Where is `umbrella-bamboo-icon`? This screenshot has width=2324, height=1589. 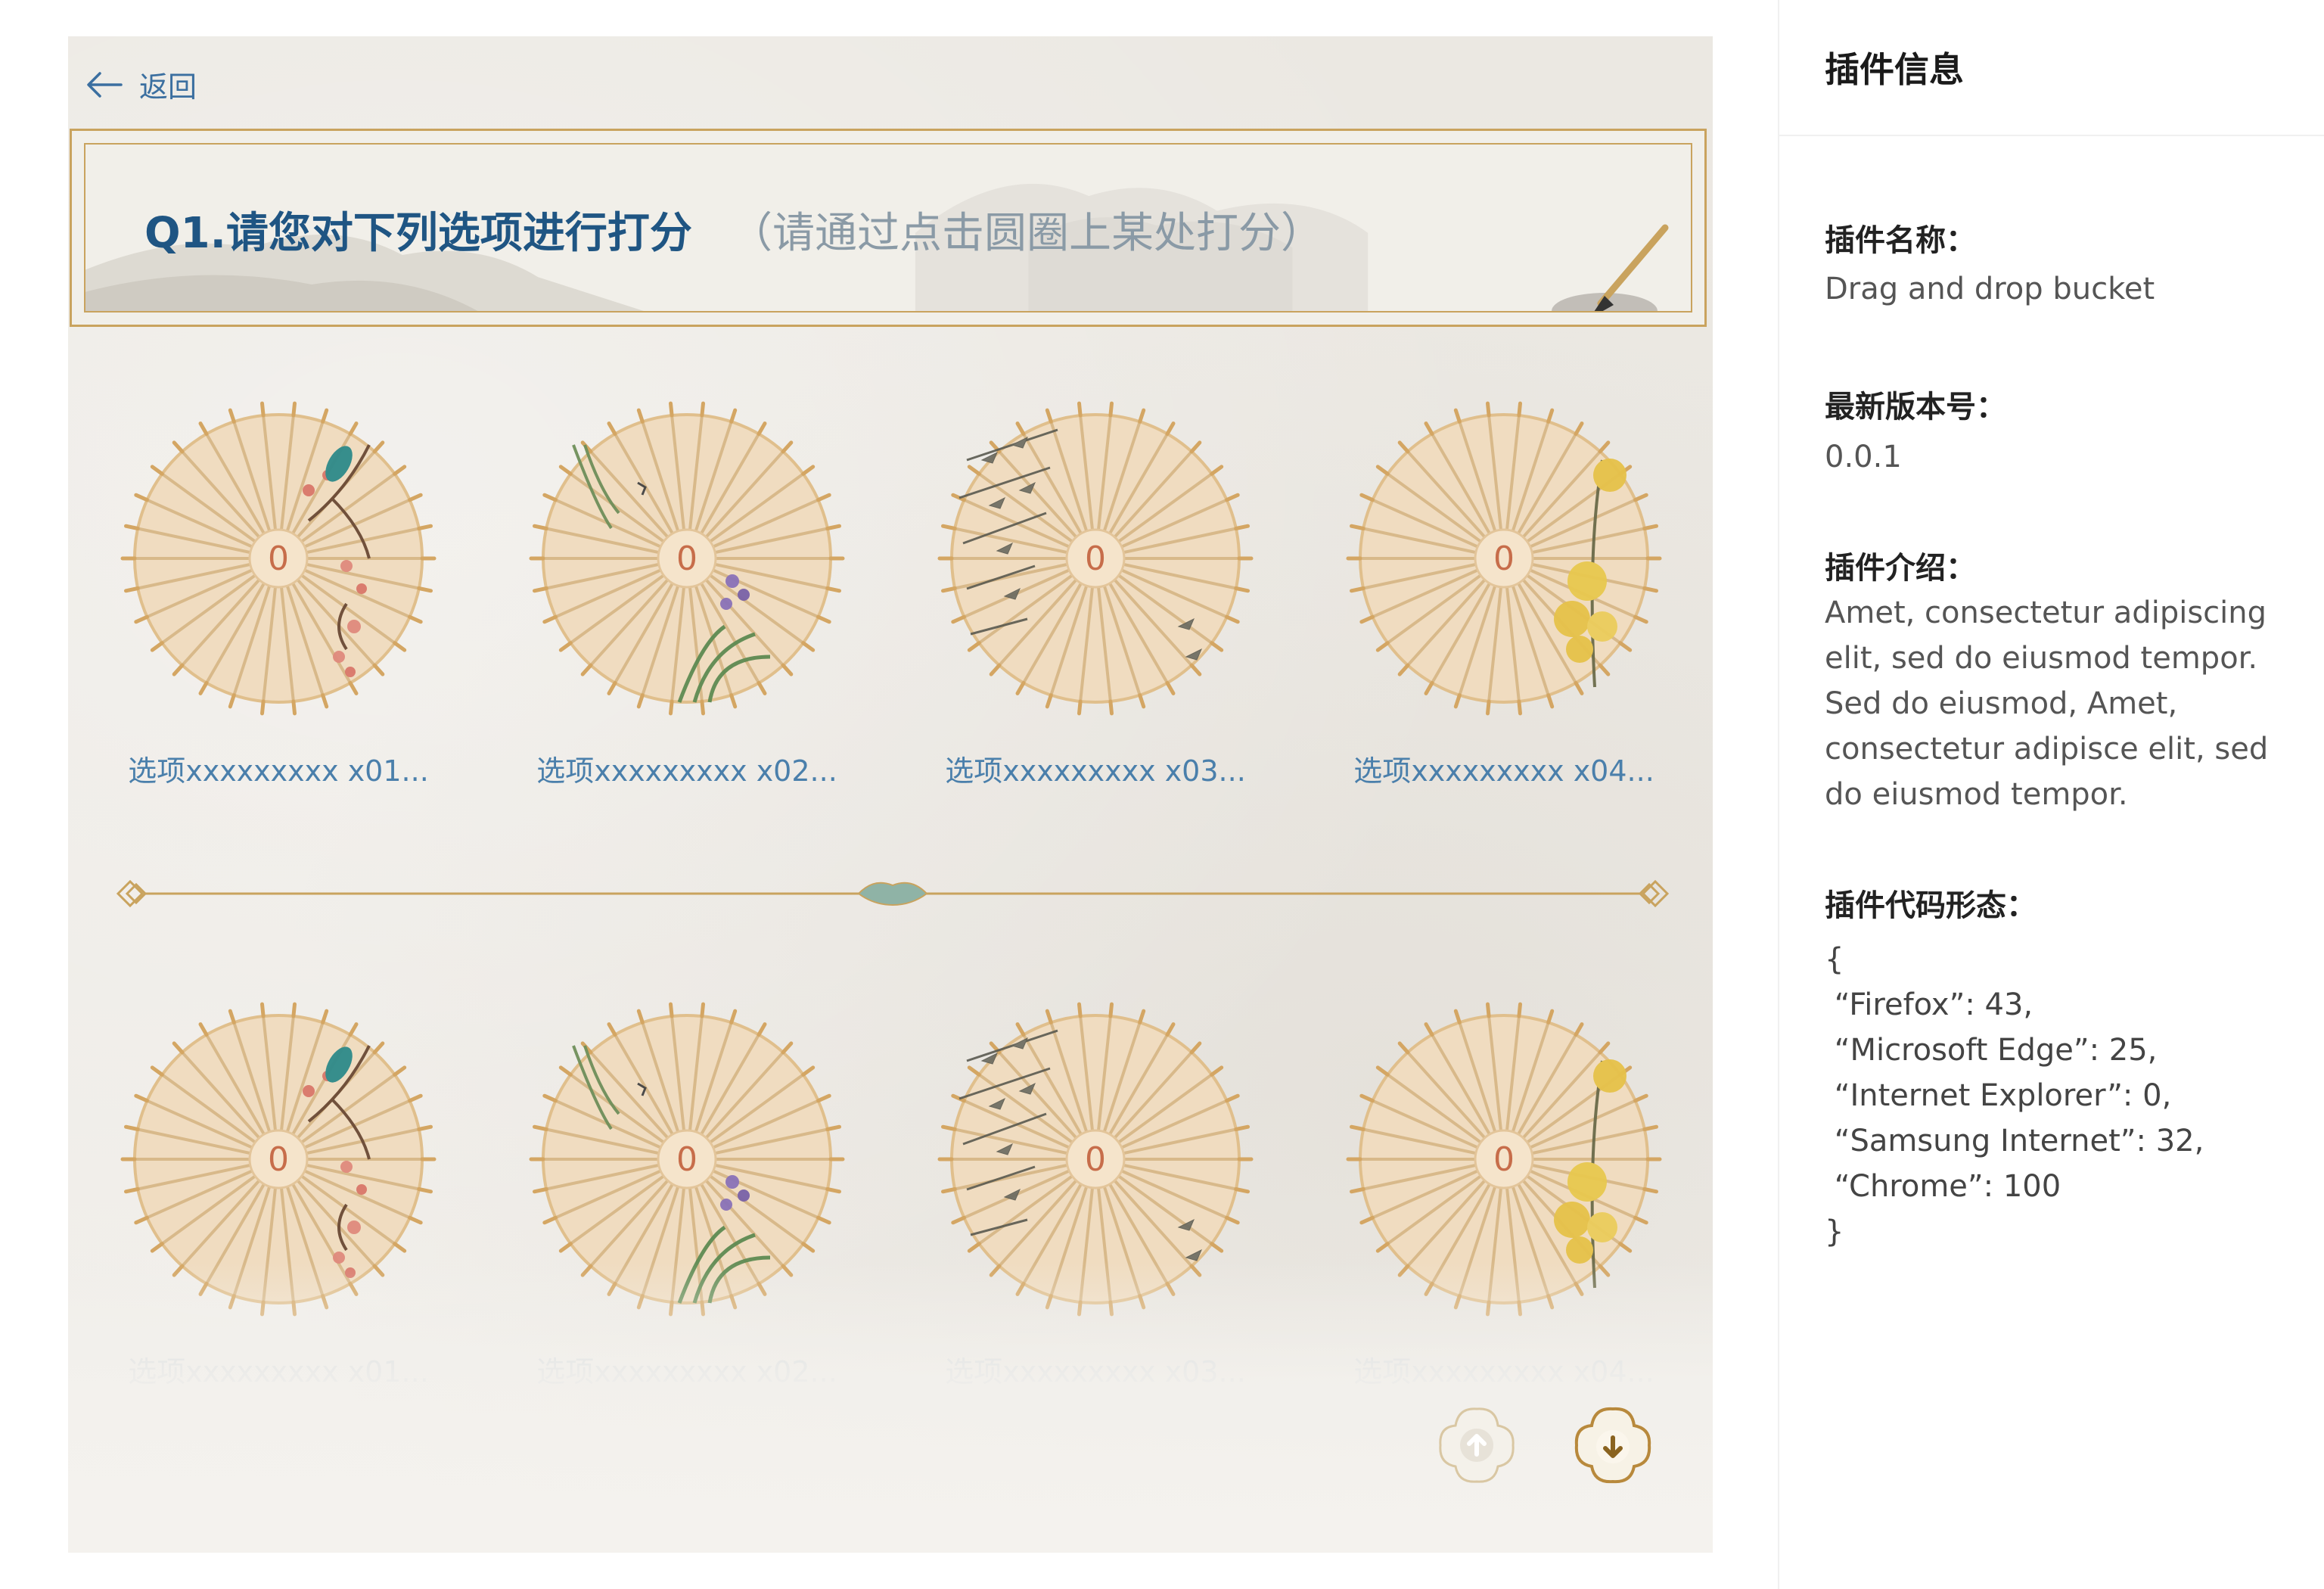
umbrella-bamboo-icon is located at coordinates (1095, 558).